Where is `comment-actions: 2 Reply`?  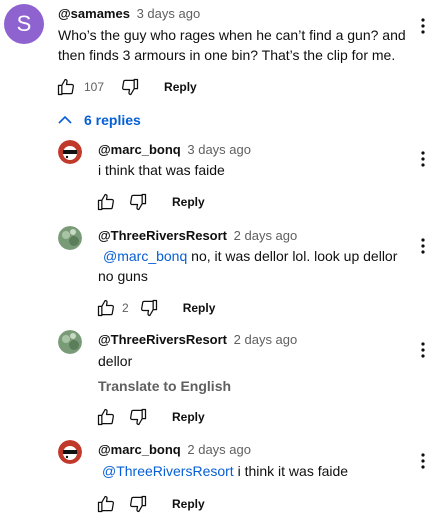 comment-actions: 2 Reply is located at coordinates (154, 308).